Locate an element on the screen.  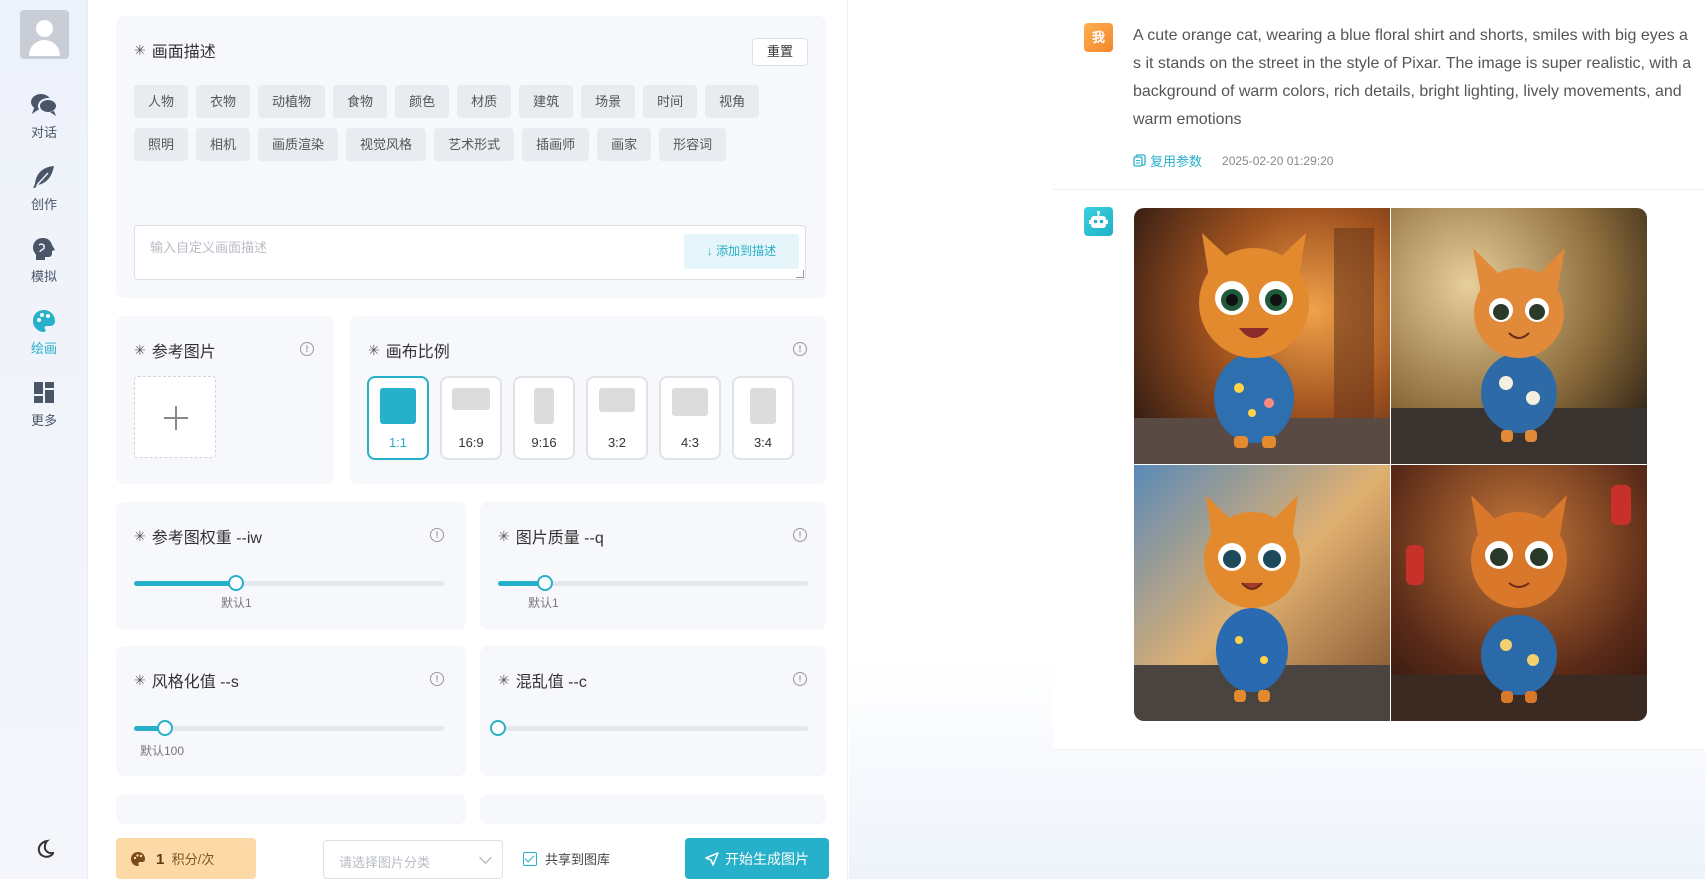
ratio-option-3-4: 3:4 is located at coordinates (763, 418).